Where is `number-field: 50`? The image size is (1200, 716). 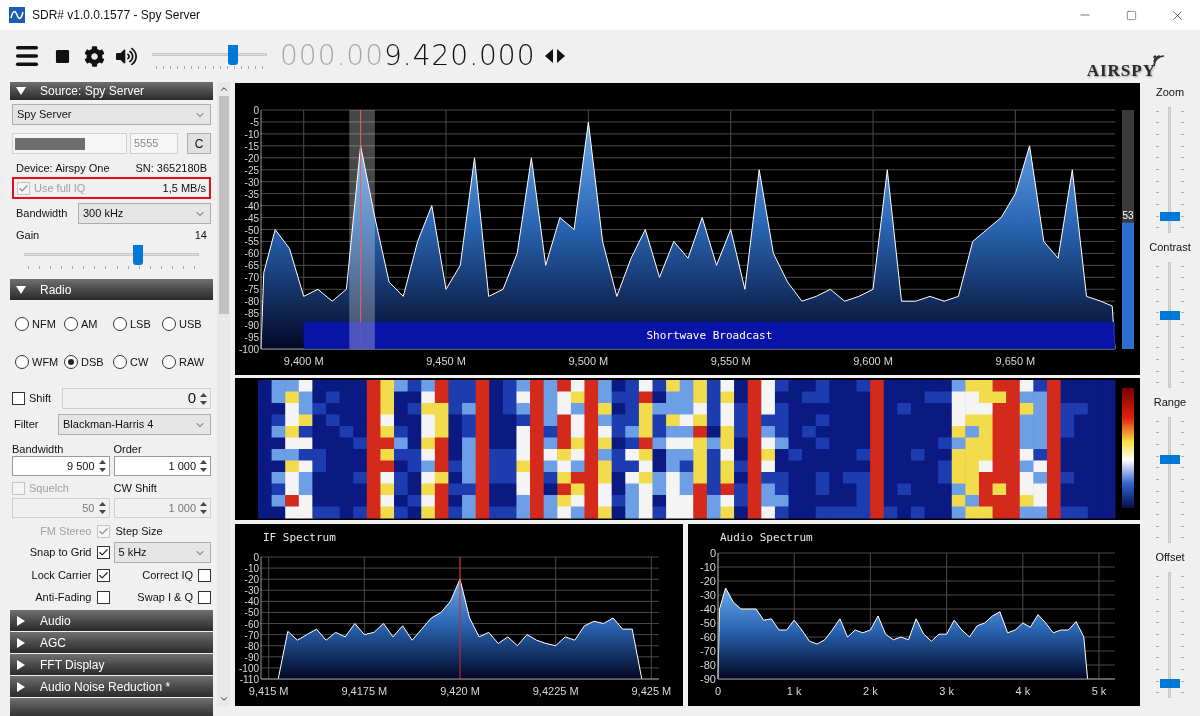
number-field: 50 is located at coordinates (61, 508).